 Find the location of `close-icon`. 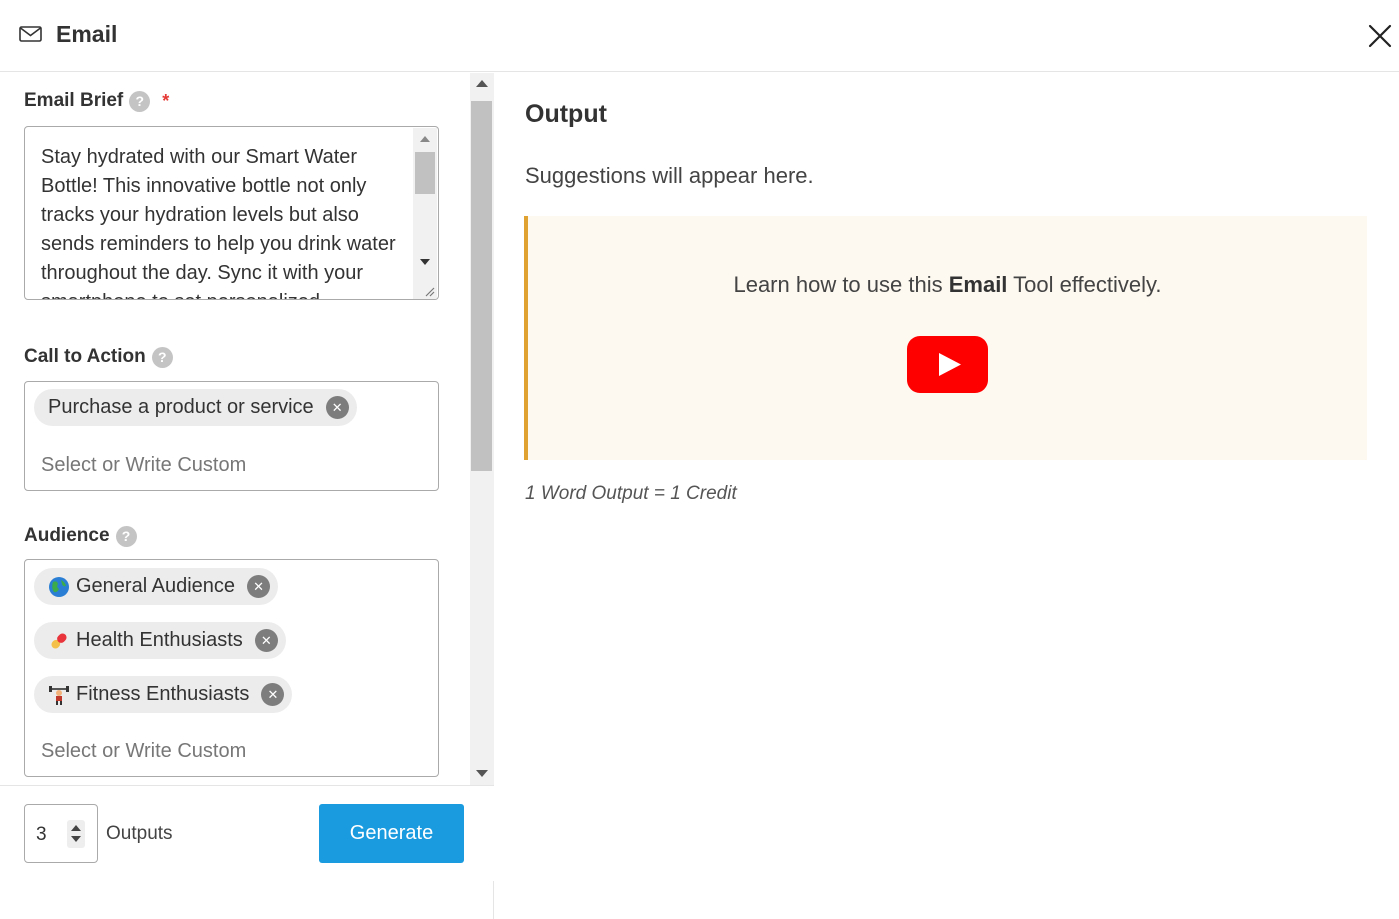

close-icon is located at coordinates (1380, 36).